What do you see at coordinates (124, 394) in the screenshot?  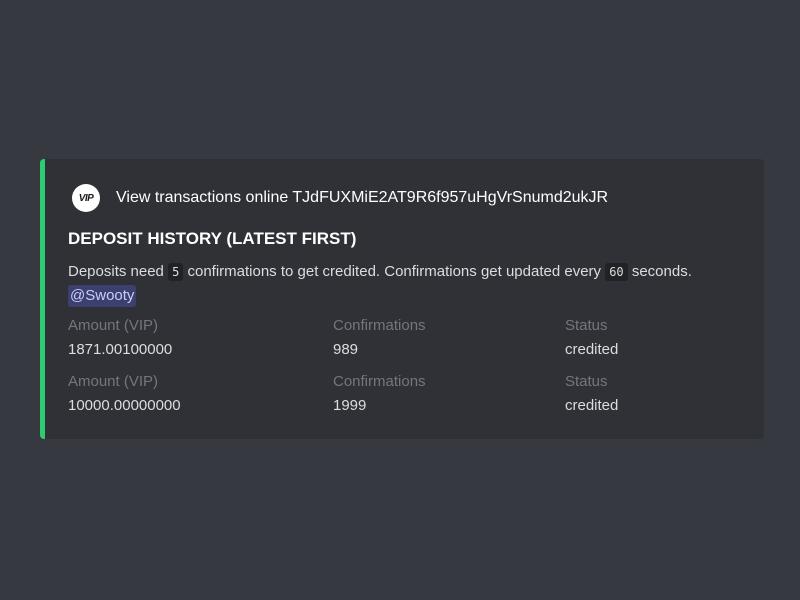 I see `amount-field: Amount (VIP) 10000.00000000` at bounding box center [124, 394].